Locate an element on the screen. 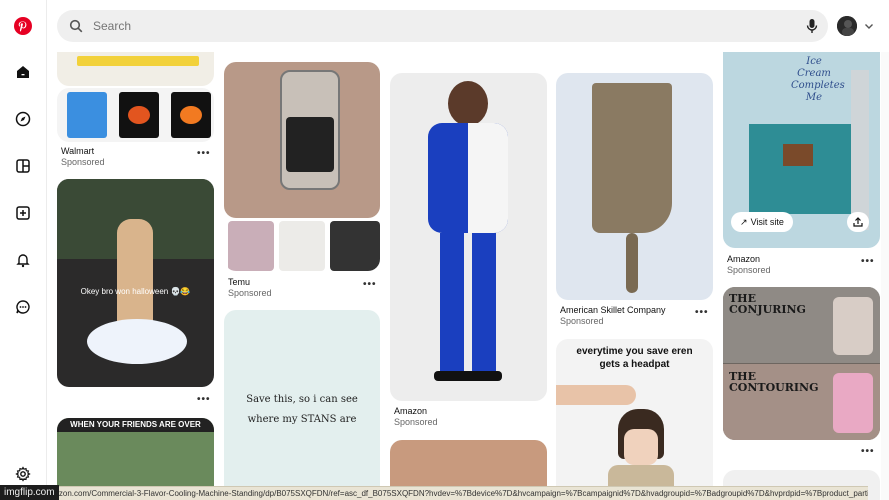 The height and width of the screenshot is (500, 889). scrollbar is located at coordinates (885, 276).